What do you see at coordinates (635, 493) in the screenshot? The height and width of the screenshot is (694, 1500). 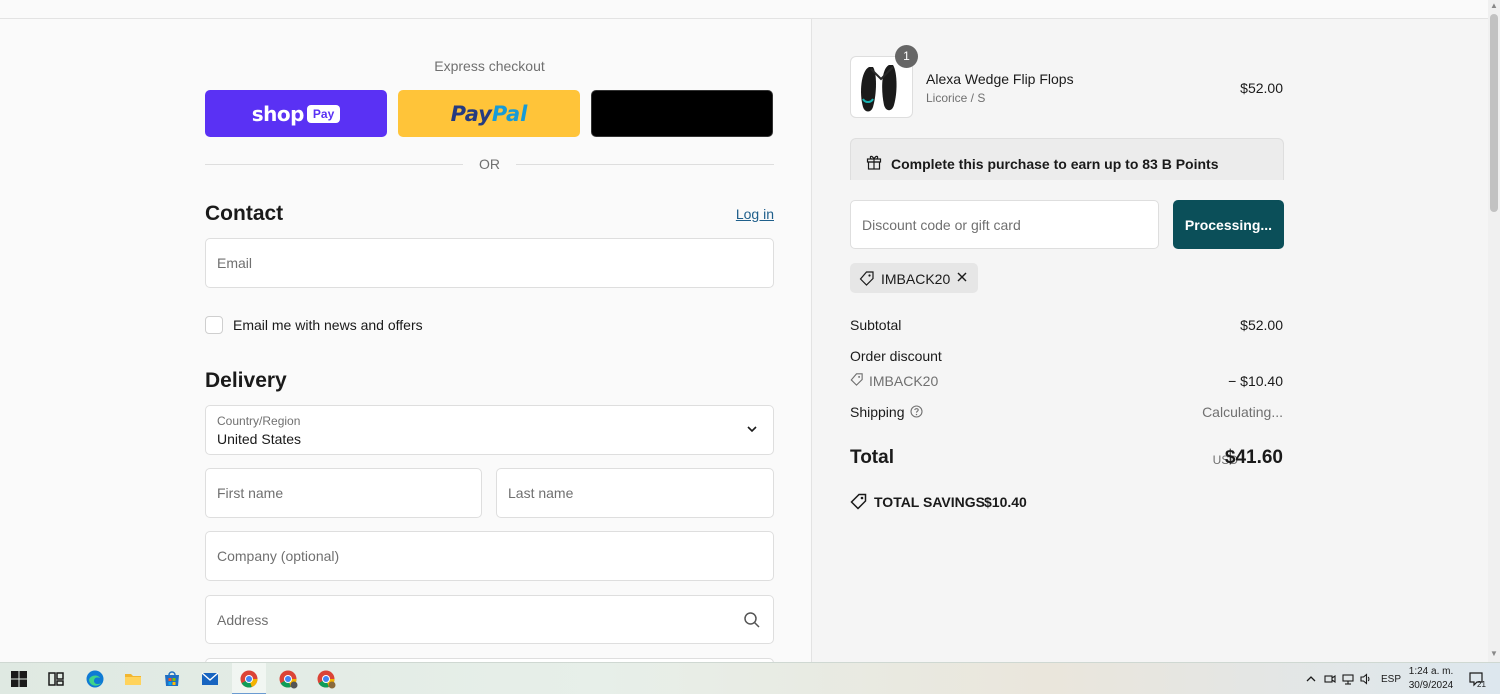 I see `last-name-field: Last name` at bounding box center [635, 493].